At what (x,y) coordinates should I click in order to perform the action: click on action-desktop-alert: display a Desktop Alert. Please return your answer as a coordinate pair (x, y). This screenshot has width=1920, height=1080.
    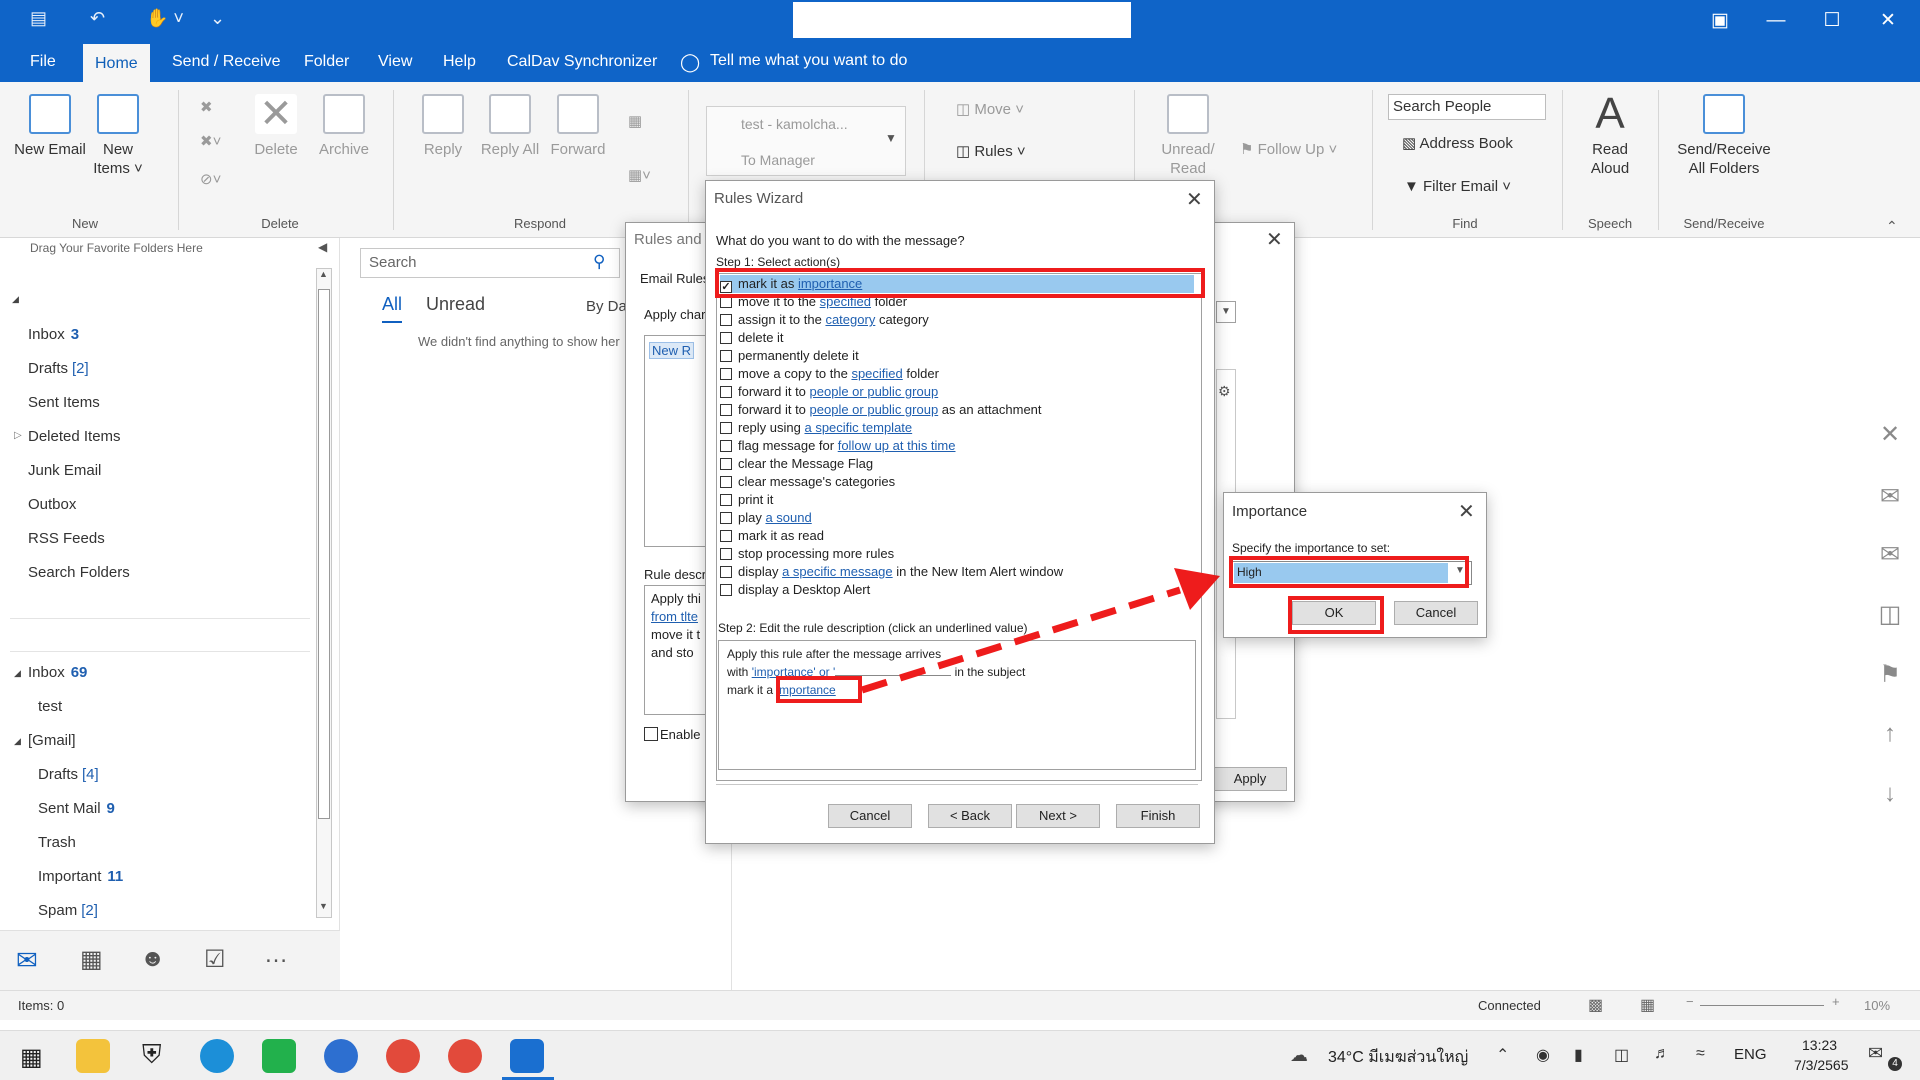
    Looking at the image, I should click on (795, 590).